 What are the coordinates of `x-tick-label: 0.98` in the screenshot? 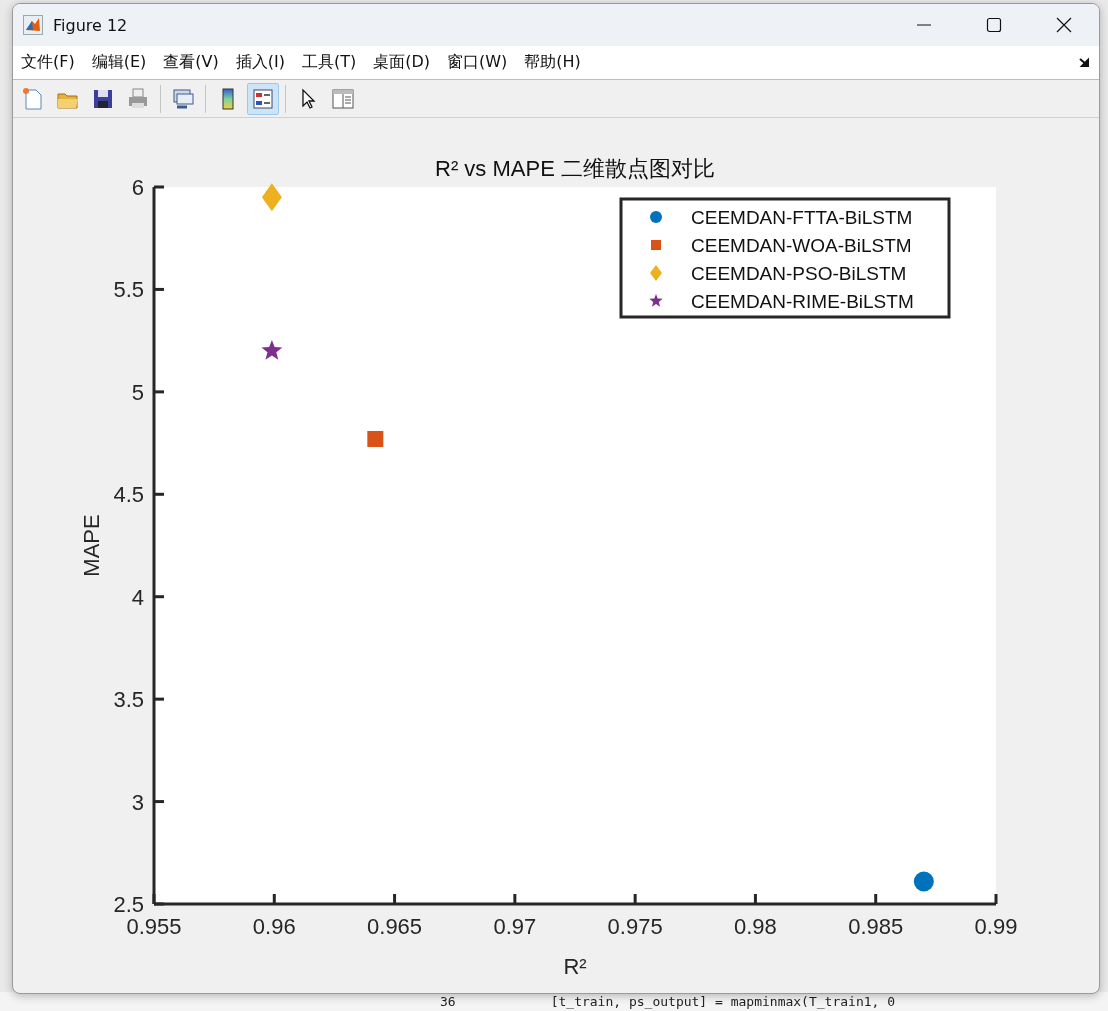 It's located at (755, 926).